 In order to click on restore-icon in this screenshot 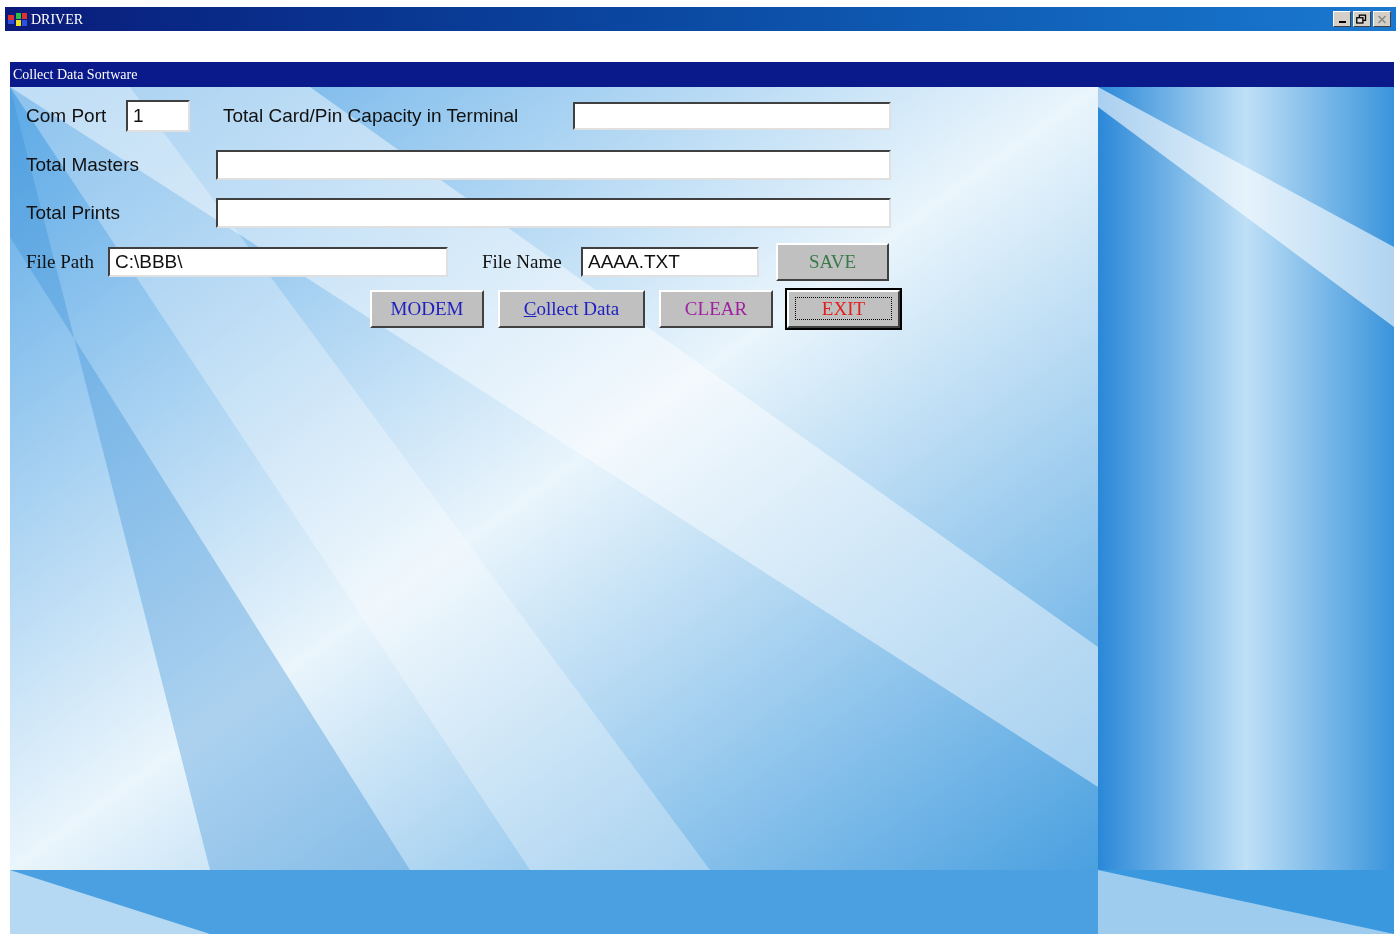, I will do `click(1362, 19)`.